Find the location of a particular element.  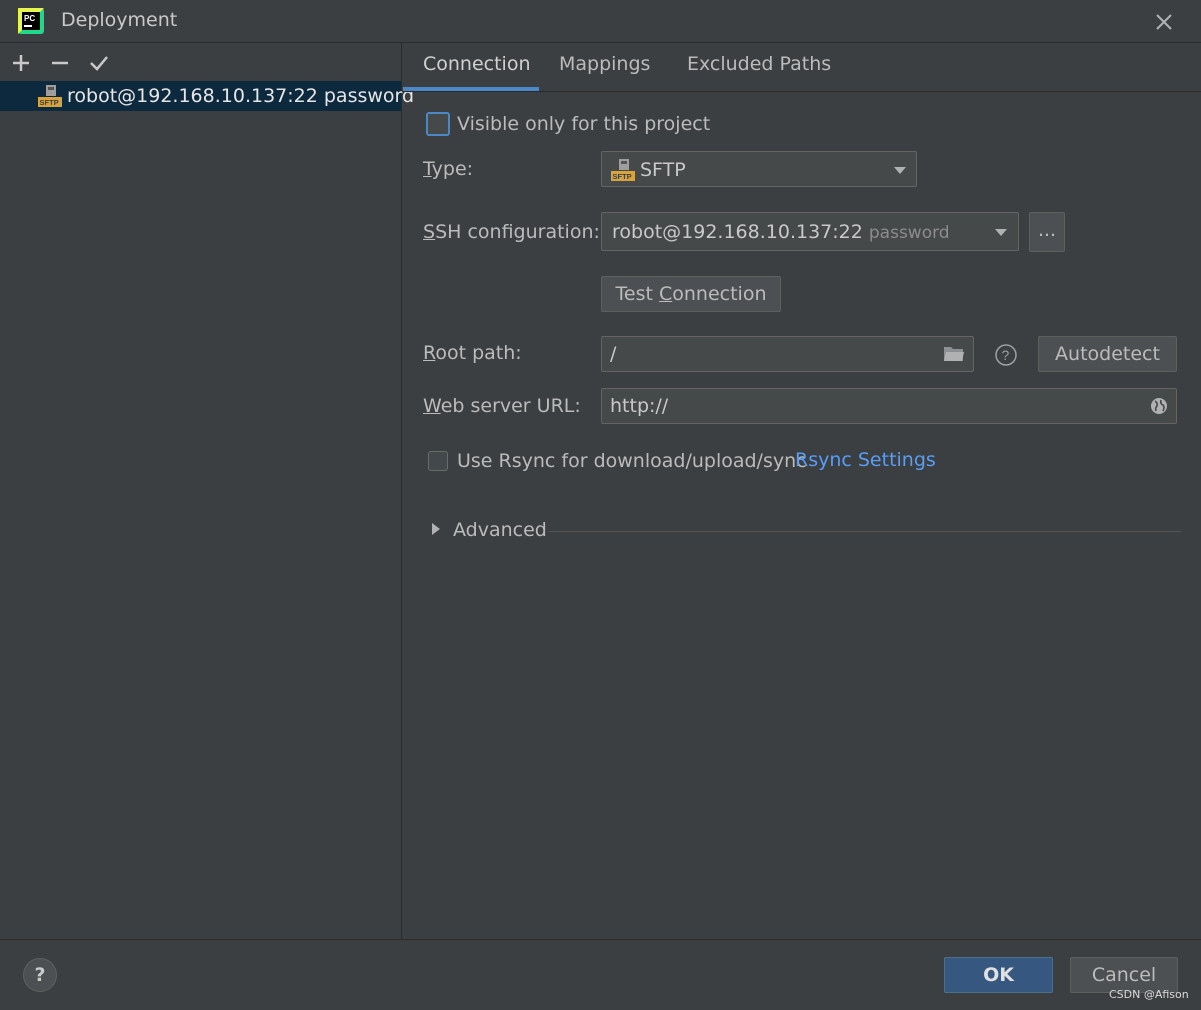

visible-only-label: Visible only for this project is located at coordinates (584, 124).